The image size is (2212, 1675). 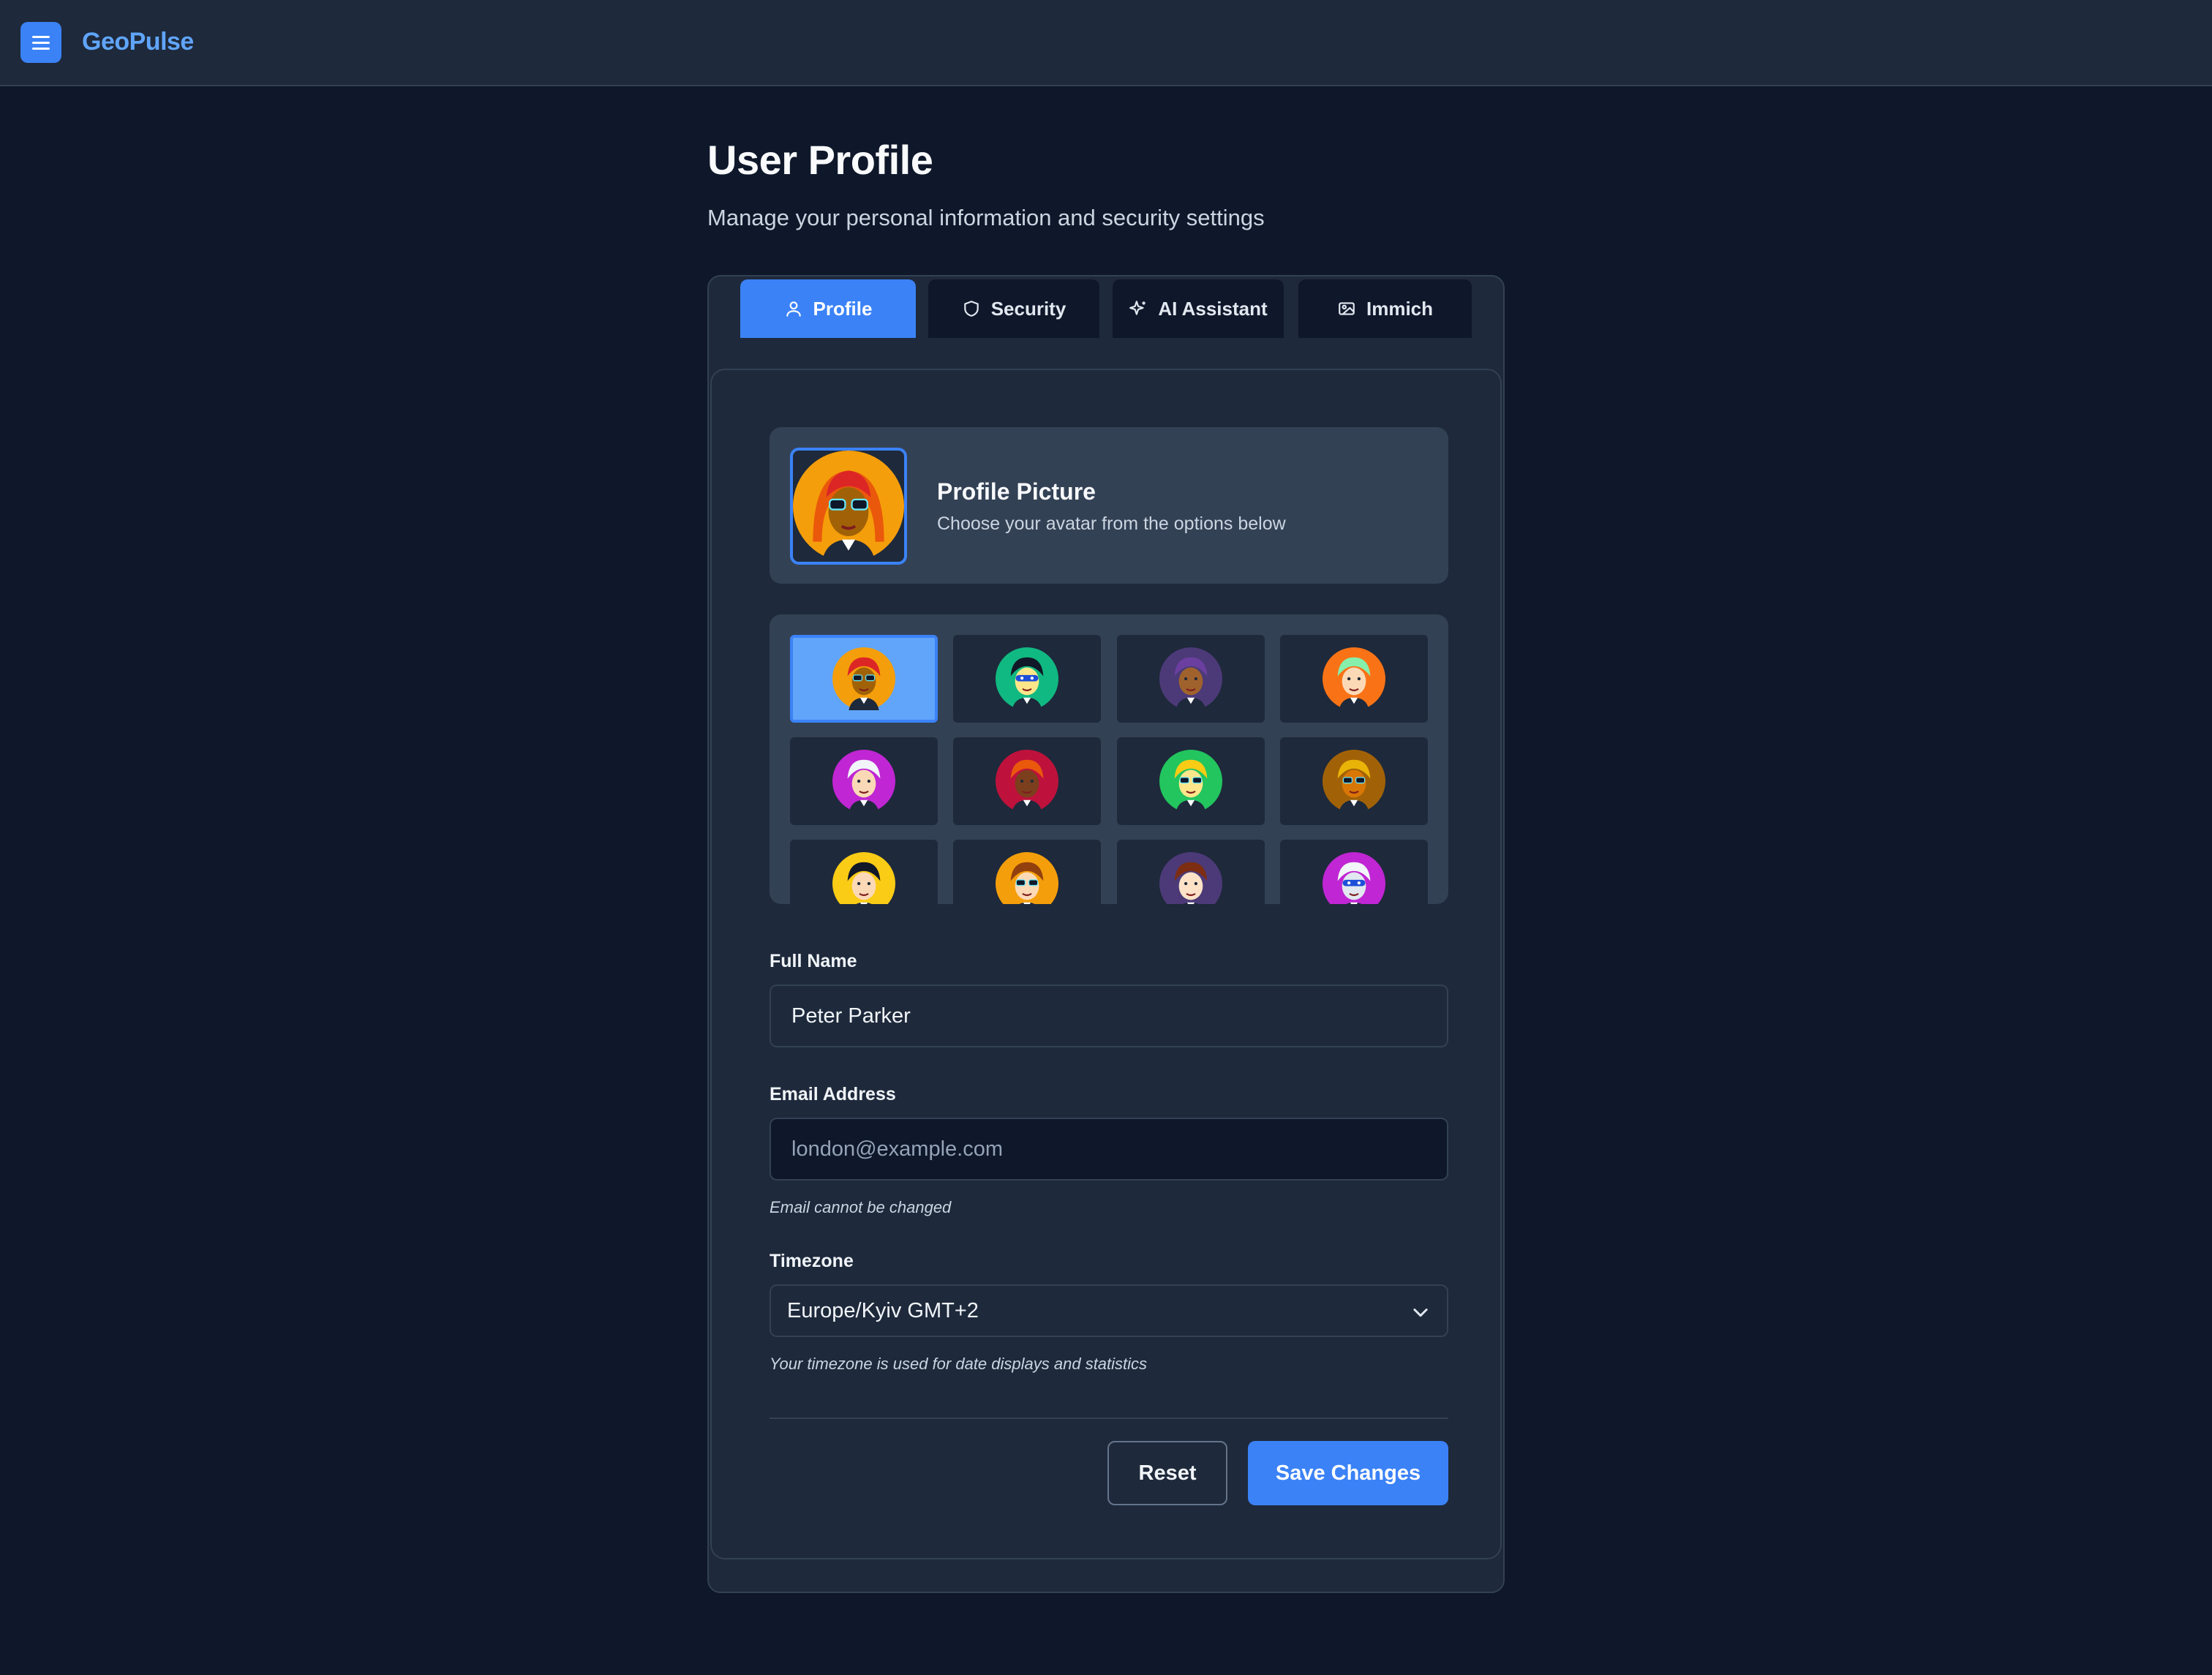 I want to click on reset-button: Reset, so click(x=1167, y=1473).